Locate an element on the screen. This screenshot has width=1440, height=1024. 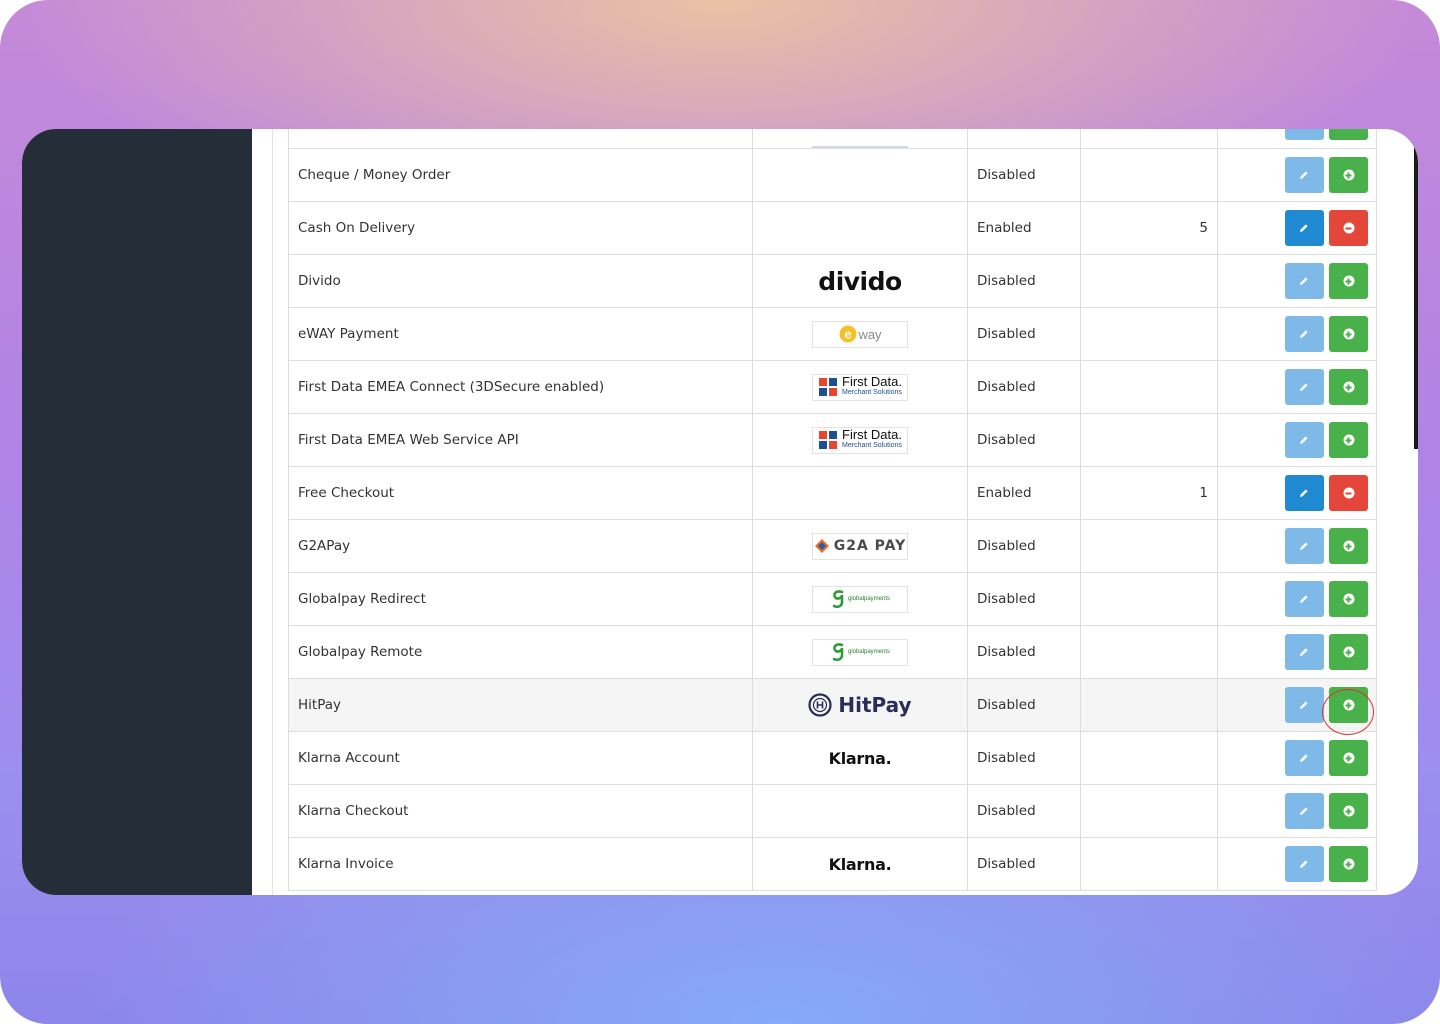
payment-name: Klarna Account is located at coordinates (520, 758).